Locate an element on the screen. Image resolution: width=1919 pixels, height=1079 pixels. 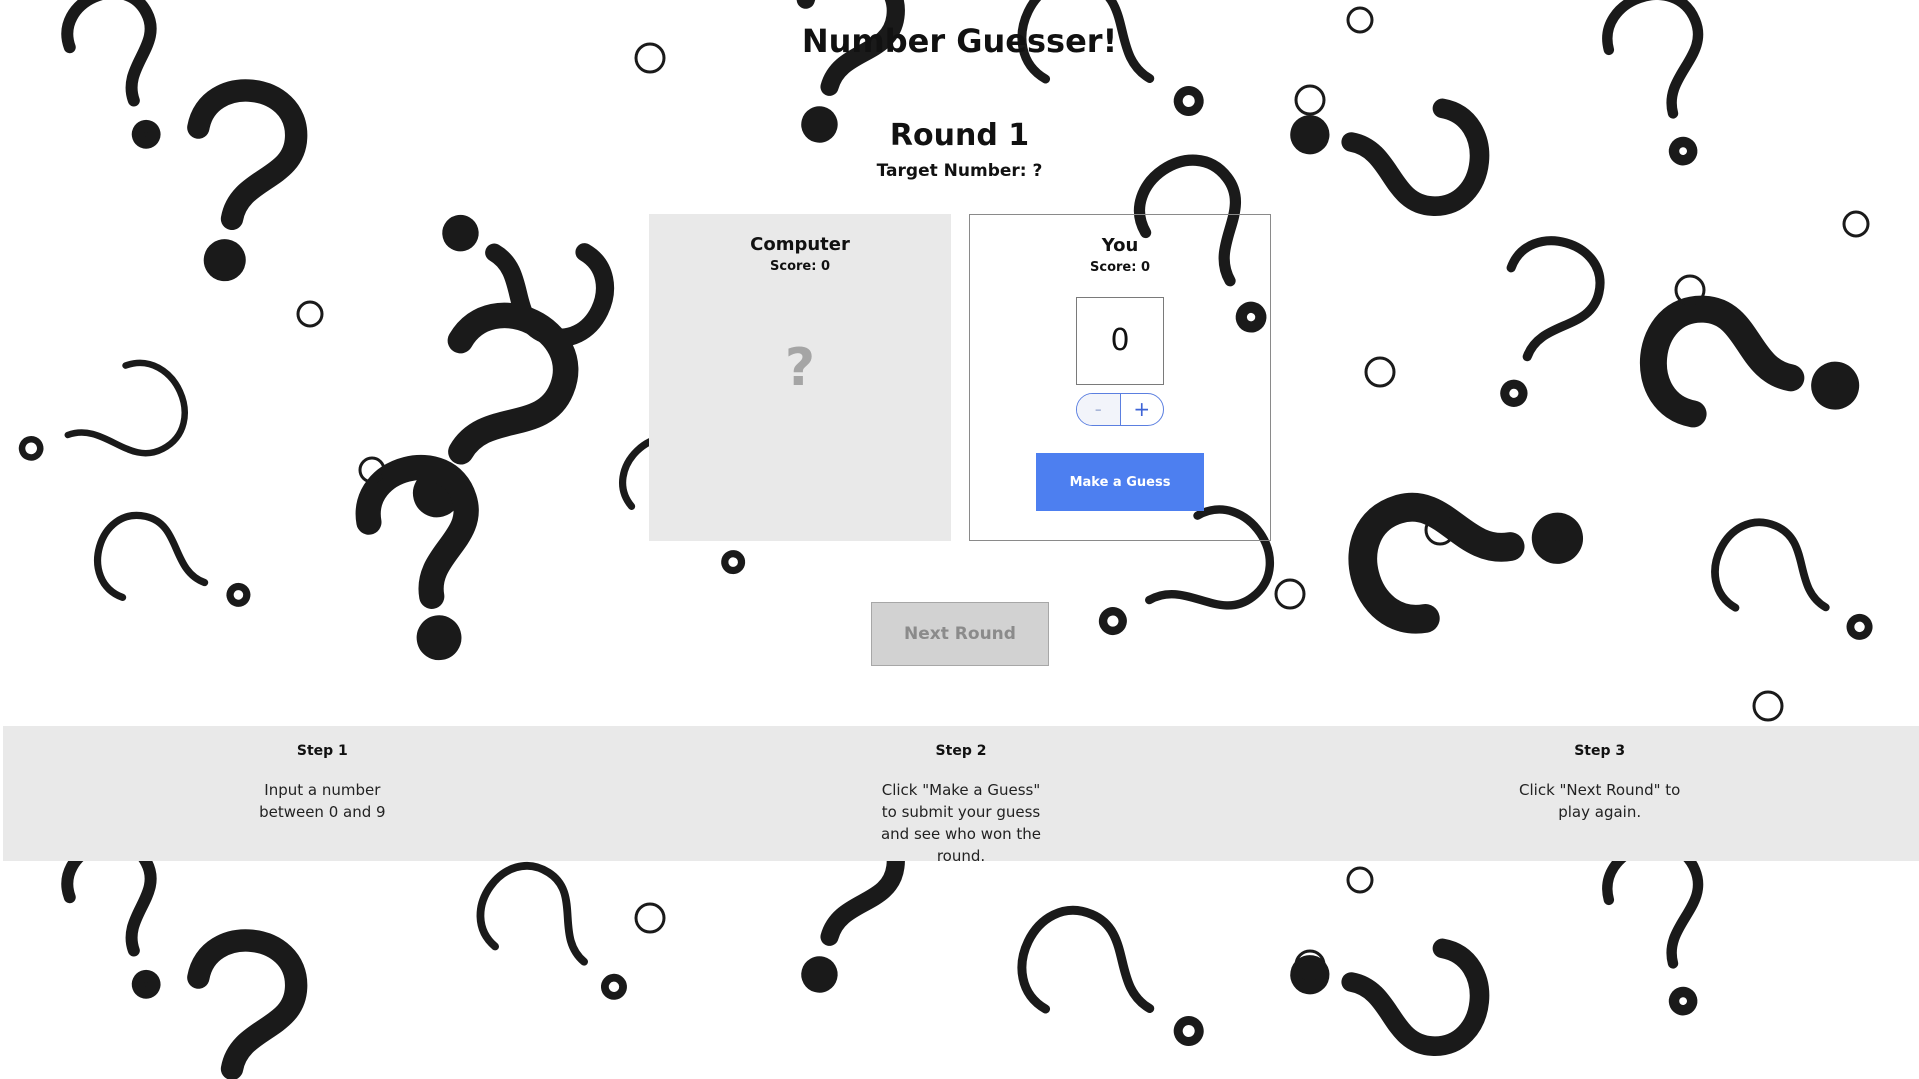
make-guess-button: Make a Guess is located at coordinates (1120, 482).